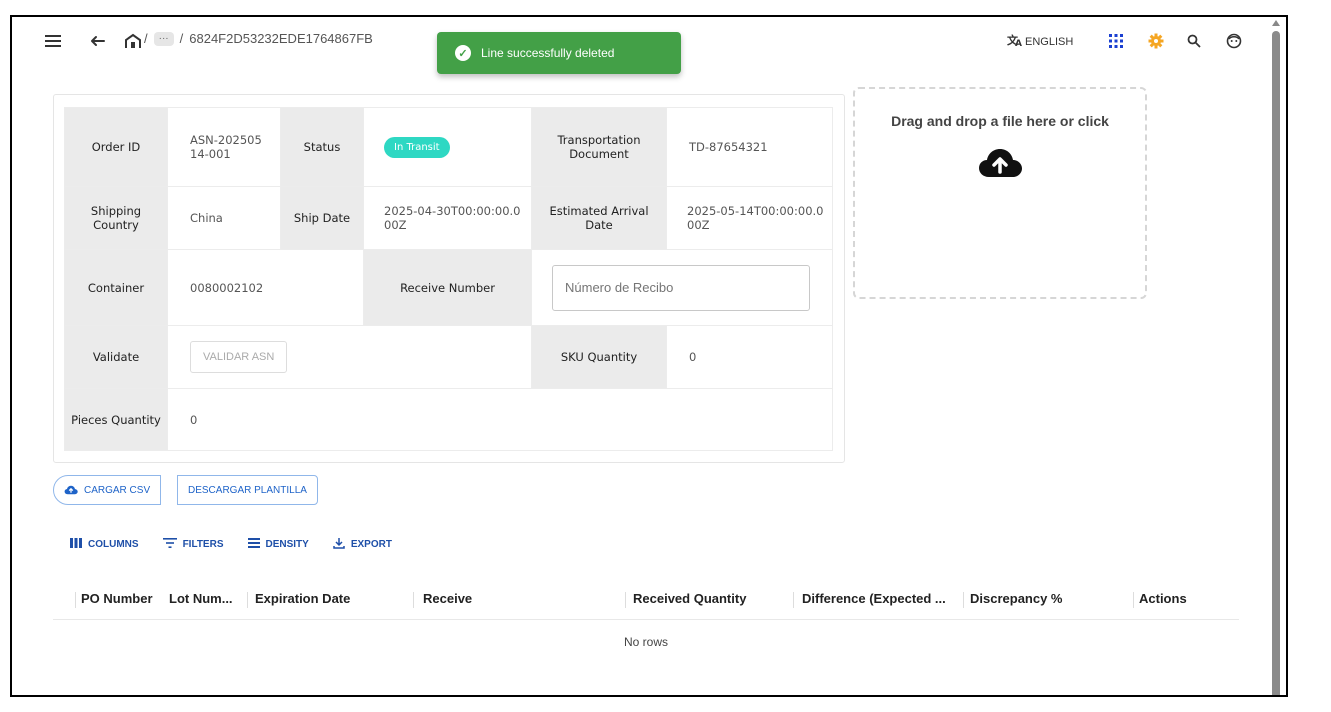  I want to click on density-button: DENSITY, so click(278, 544).